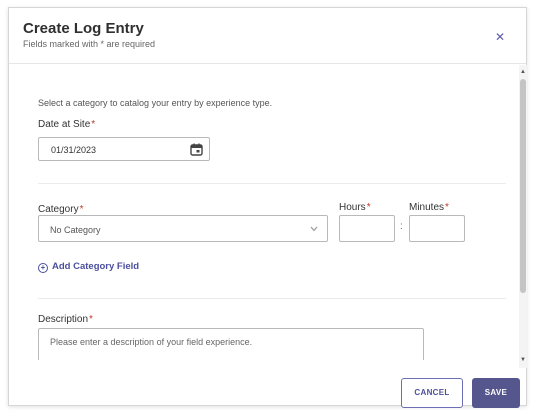 This screenshot has width=535, height=413. I want to click on date-at-site-input: 01/31/2023, so click(124, 149).